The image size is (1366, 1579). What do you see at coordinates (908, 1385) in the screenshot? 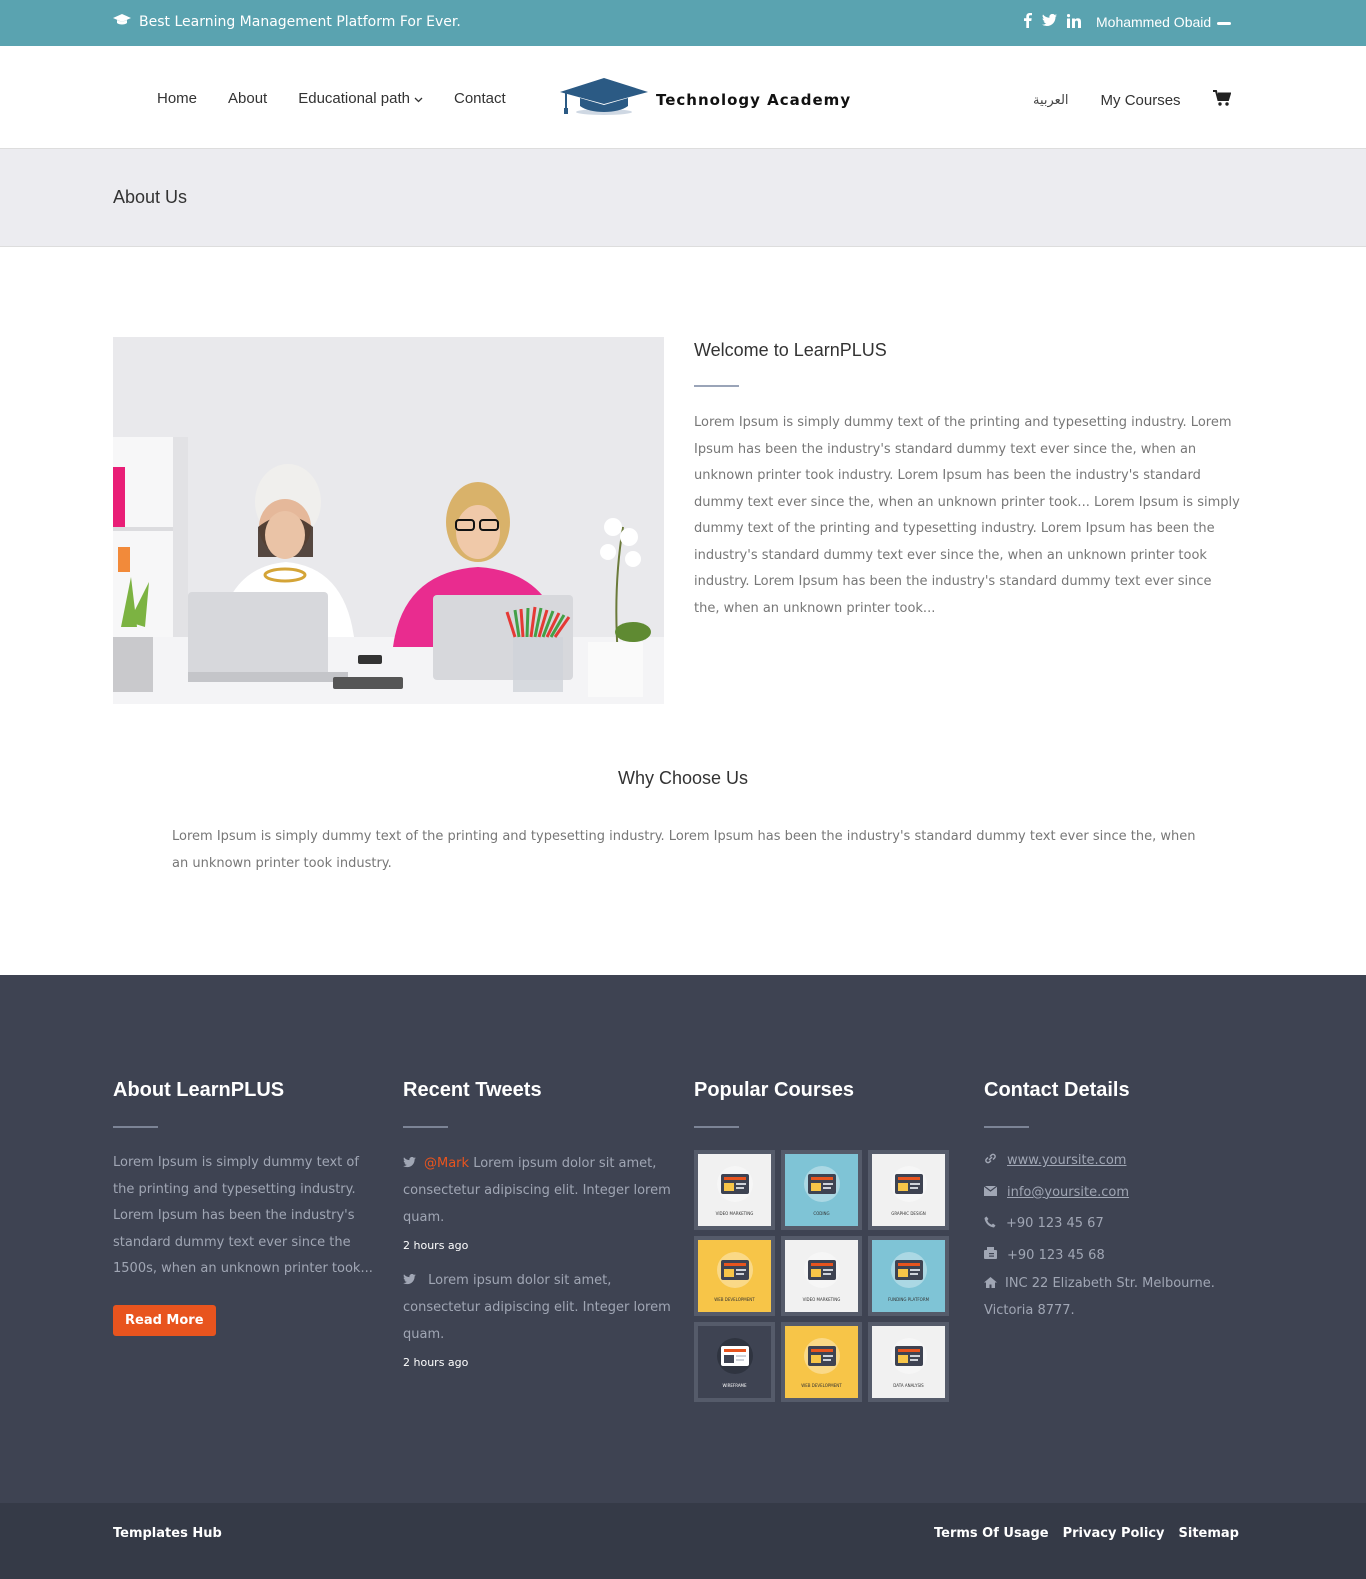
I see `course-tile-label: DATA ANALYSIS` at bounding box center [908, 1385].